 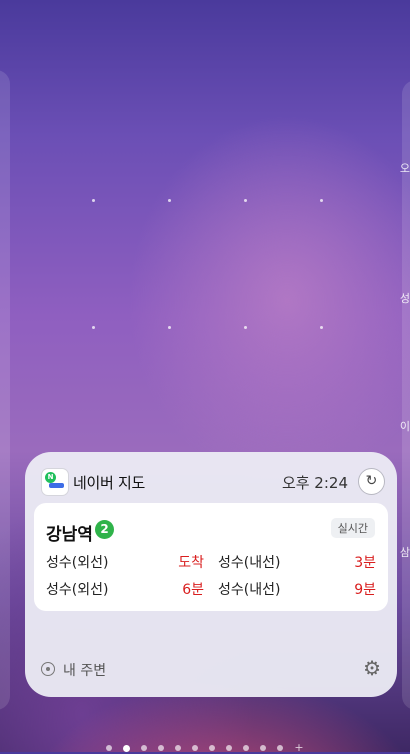 What do you see at coordinates (365, 563) in the screenshot?
I see `arrival-time: 3분` at bounding box center [365, 563].